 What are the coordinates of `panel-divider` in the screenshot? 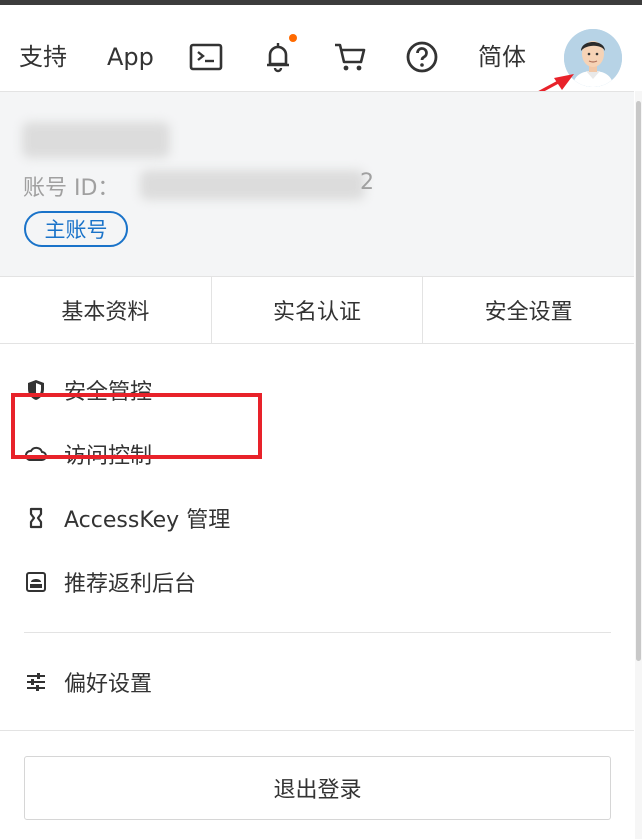 It's located at (317, 730).